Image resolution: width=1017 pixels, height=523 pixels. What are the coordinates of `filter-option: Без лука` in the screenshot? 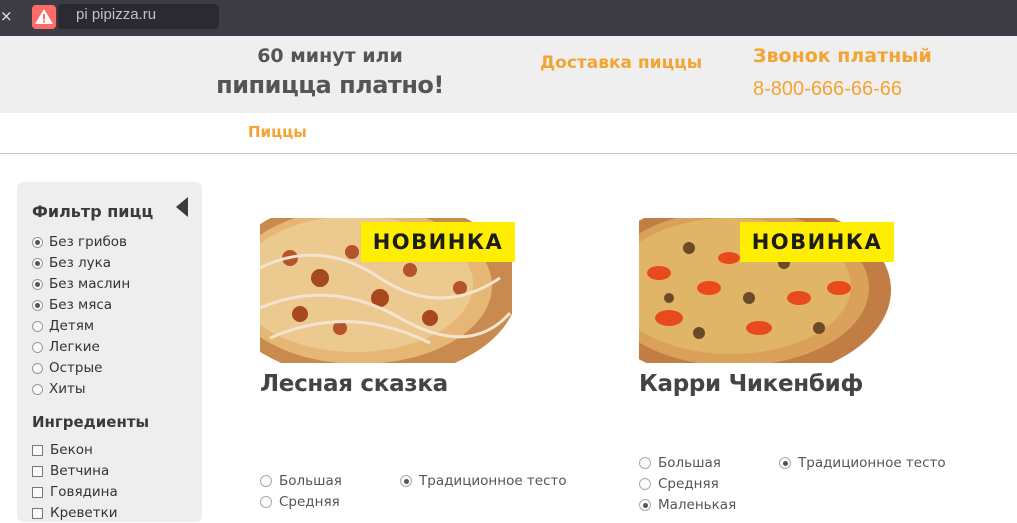 It's located at (71, 263).